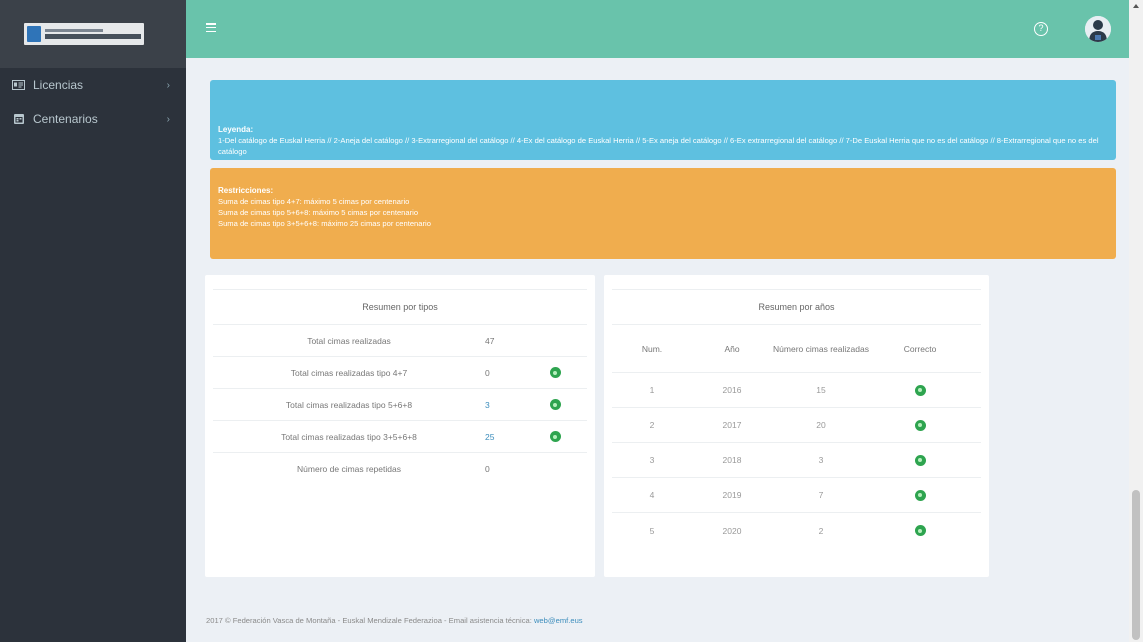  Describe the element at coordinates (1136, 6) in the screenshot. I see `scroll-up-icon` at that location.